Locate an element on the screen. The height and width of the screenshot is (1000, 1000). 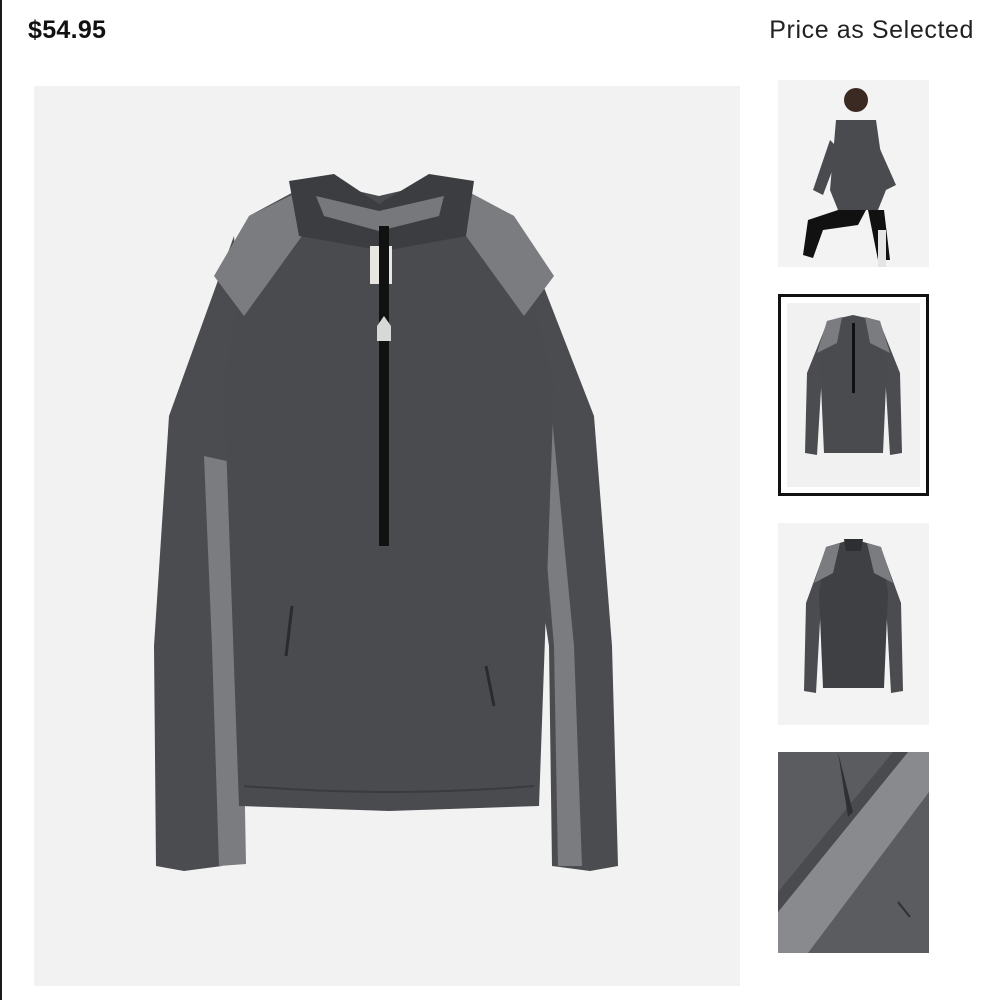
thumbnail-back is located at coordinates (853, 624).